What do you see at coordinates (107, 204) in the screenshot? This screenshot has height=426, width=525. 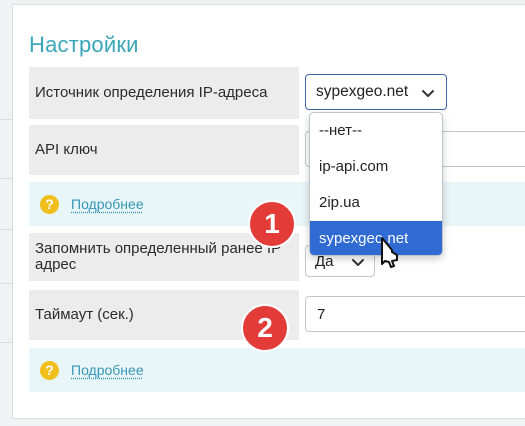 I see `more-link-1: Подробнее` at bounding box center [107, 204].